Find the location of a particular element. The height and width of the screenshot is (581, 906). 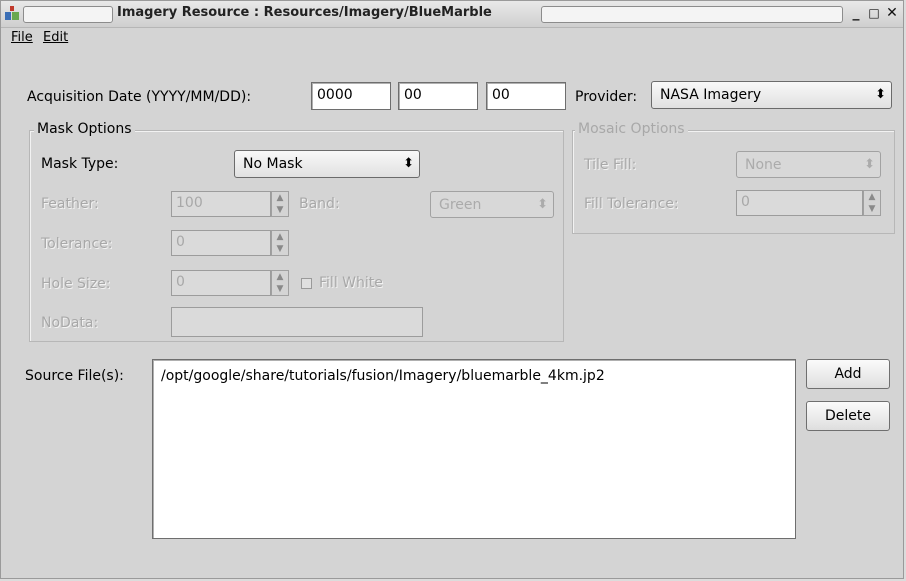

tile-fill-label: Tile Fill: is located at coordinates (610, 165).